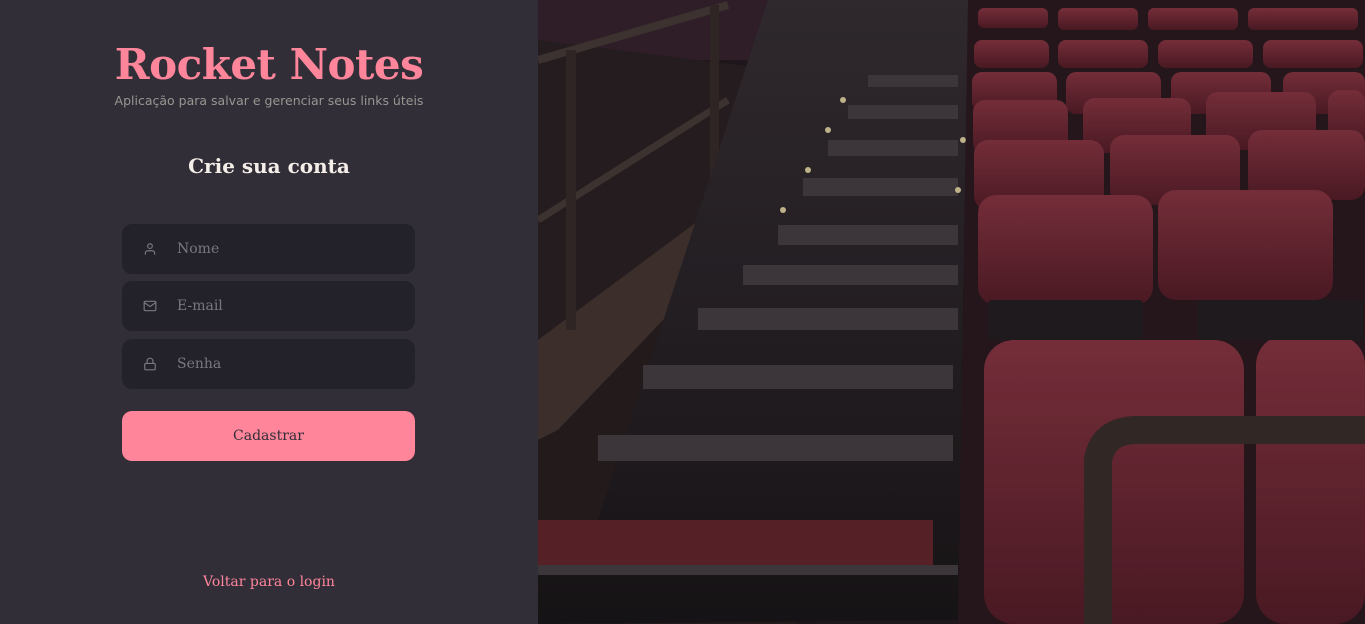 Image resolution: width=1365 pixels, height=624 pixels. What do you see at coordinates (287, 249) in the screenshot?
I see `name-input` at bounding box center [287, 249].